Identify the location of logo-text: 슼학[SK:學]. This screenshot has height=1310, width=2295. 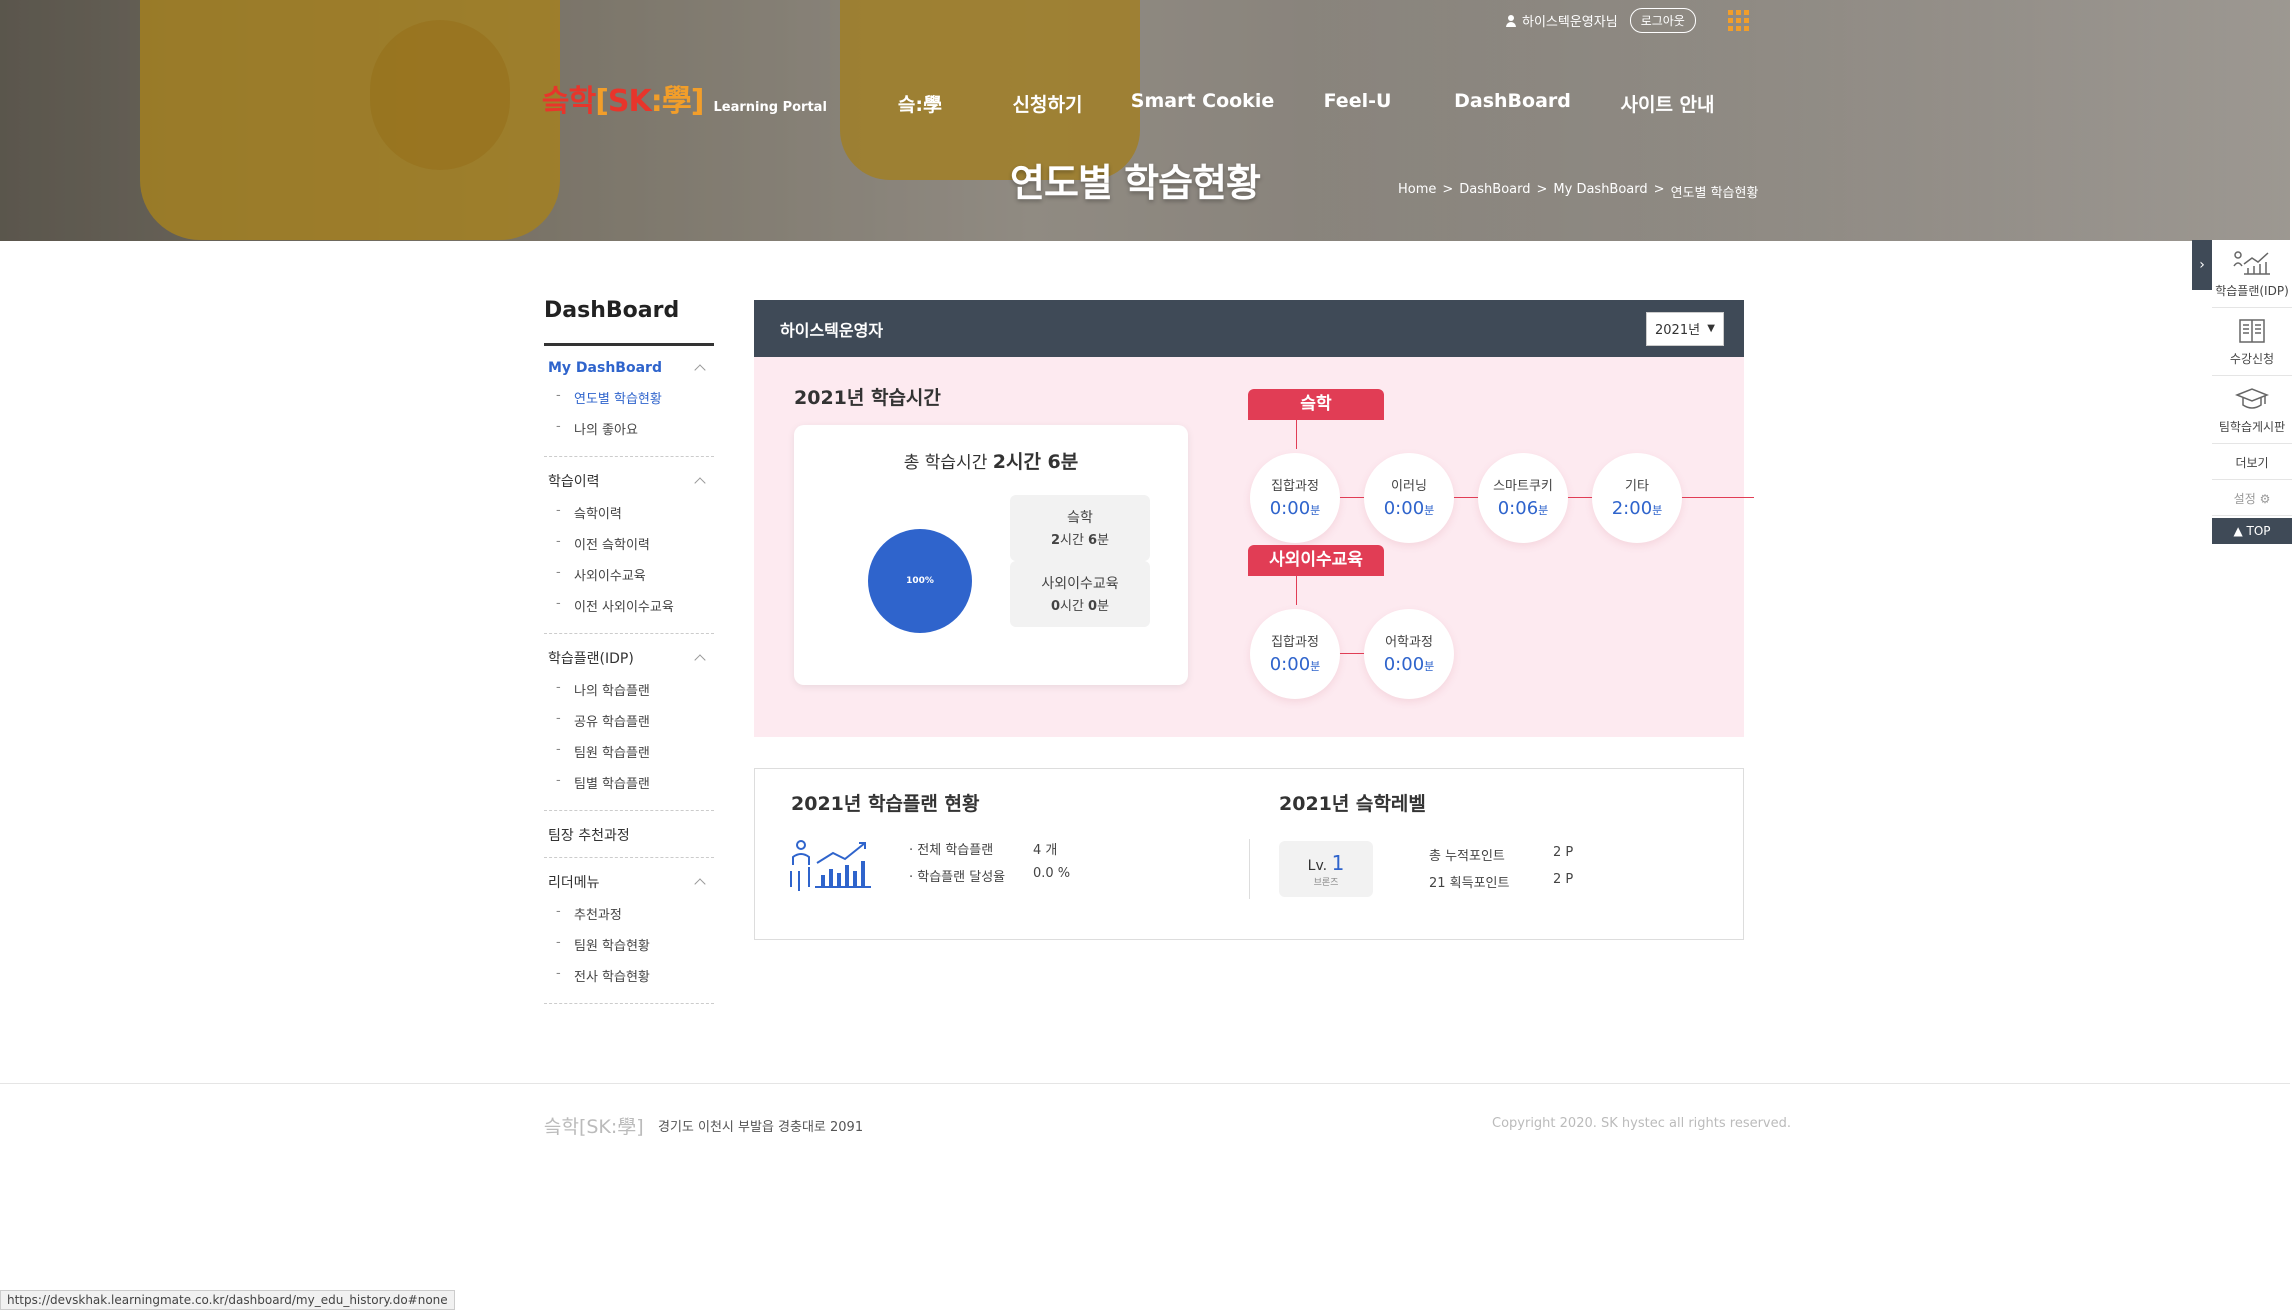
(623, 101).